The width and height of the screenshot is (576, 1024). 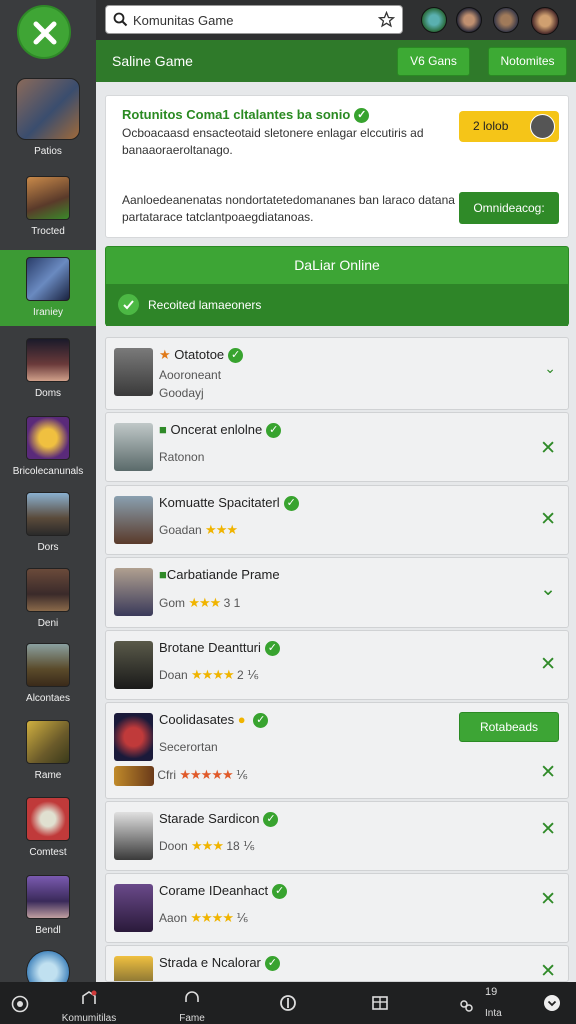 What do you see at coordinates (337, 447) in the screenshot?
I see `list-item: ■ Oncerat enlolne ✓ Ratonon ✕` at bounding box center [337, 447].